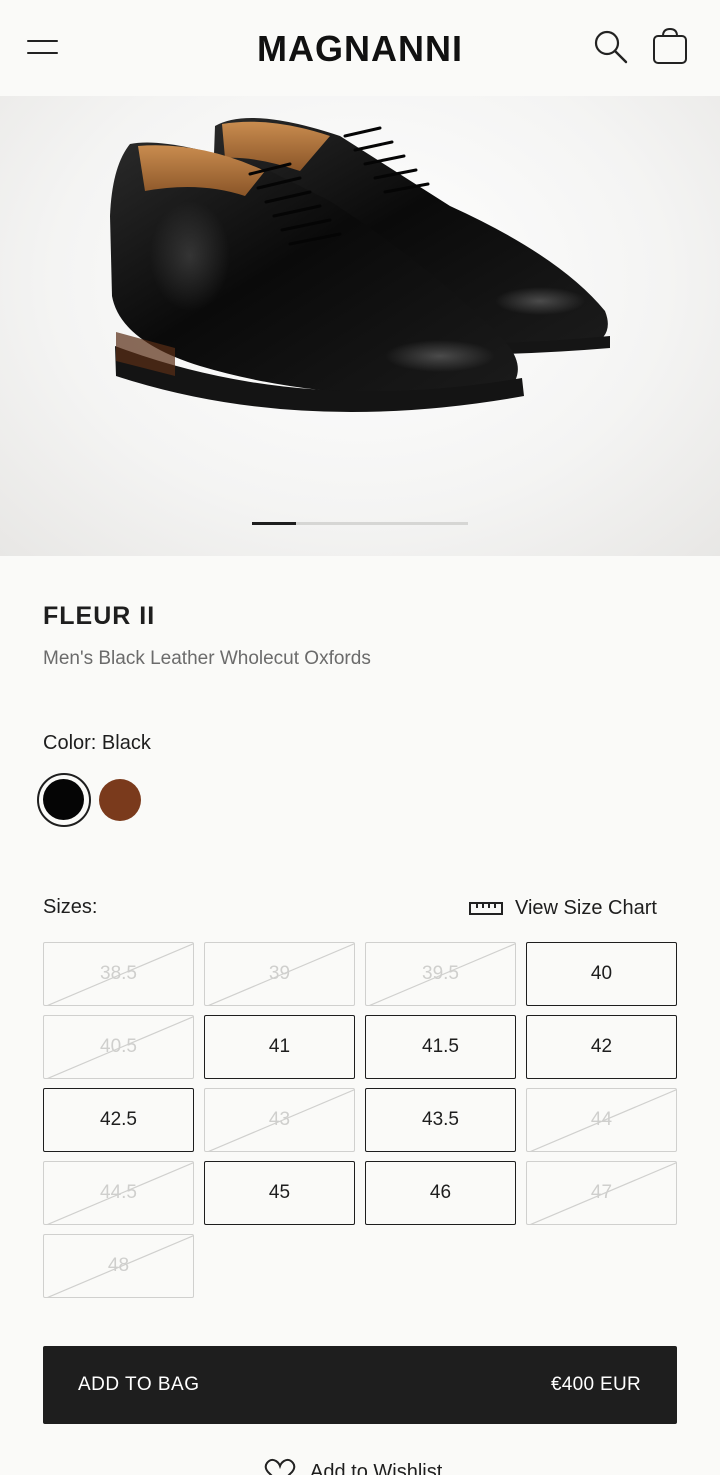  I want to click on size-option: 48, so click(118, 1266).